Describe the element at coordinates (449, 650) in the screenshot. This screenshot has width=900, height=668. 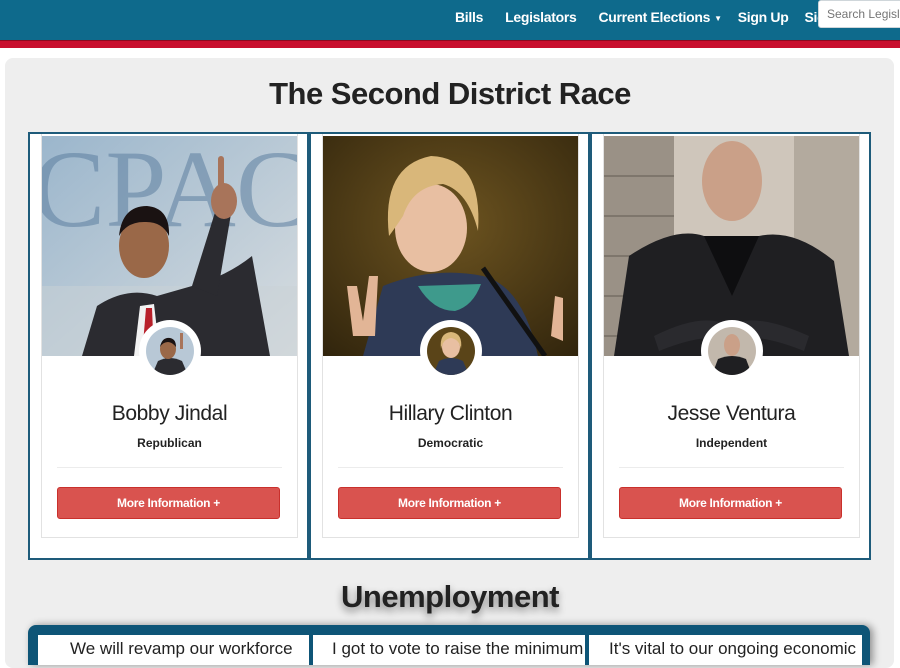
I see `issue-statement-2: I got to vote to raise the minimum` at that location.